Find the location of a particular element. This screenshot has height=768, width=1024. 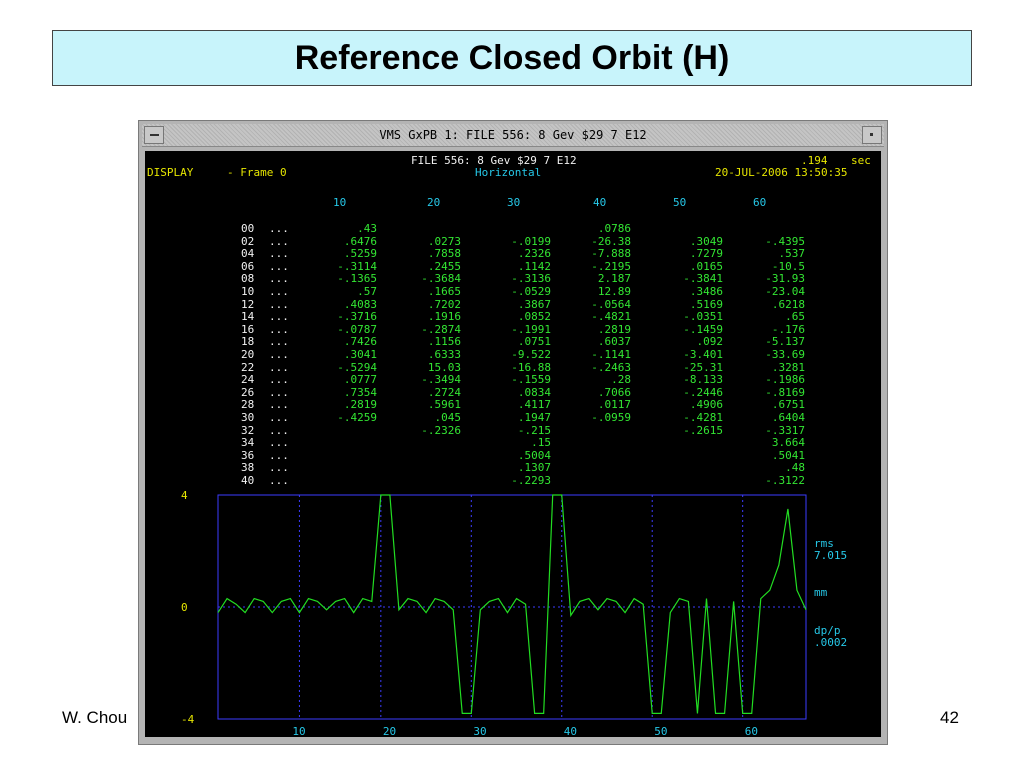

table-cell: -.3114 is located at coordinates (357, 266).